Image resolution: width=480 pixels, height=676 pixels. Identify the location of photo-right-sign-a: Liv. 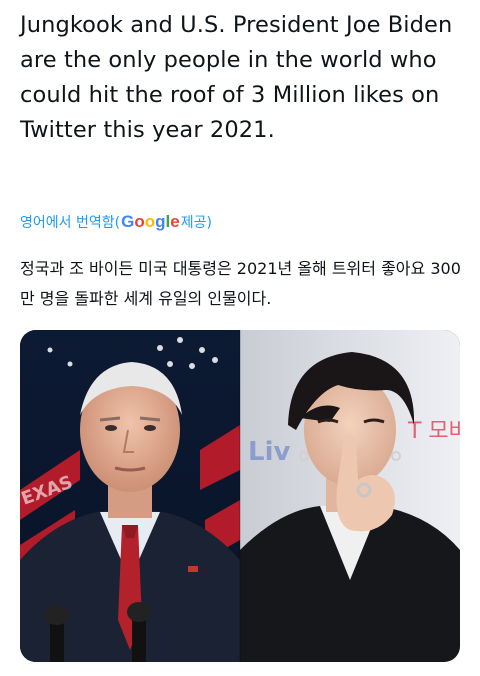
(269, 452).